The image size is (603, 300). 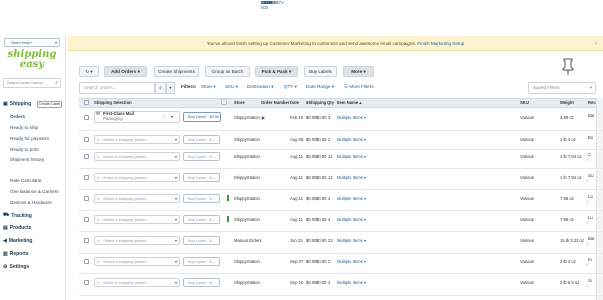 What do you see at coordinates (32, 42) in the screenshot?
I see `need-help-dropdown: Need Help? ▾` at bounding box center [32, 42].